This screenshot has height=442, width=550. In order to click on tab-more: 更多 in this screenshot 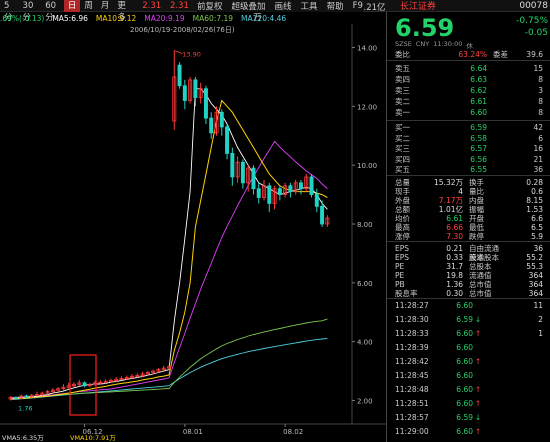, I will do `click(123, 11)`.